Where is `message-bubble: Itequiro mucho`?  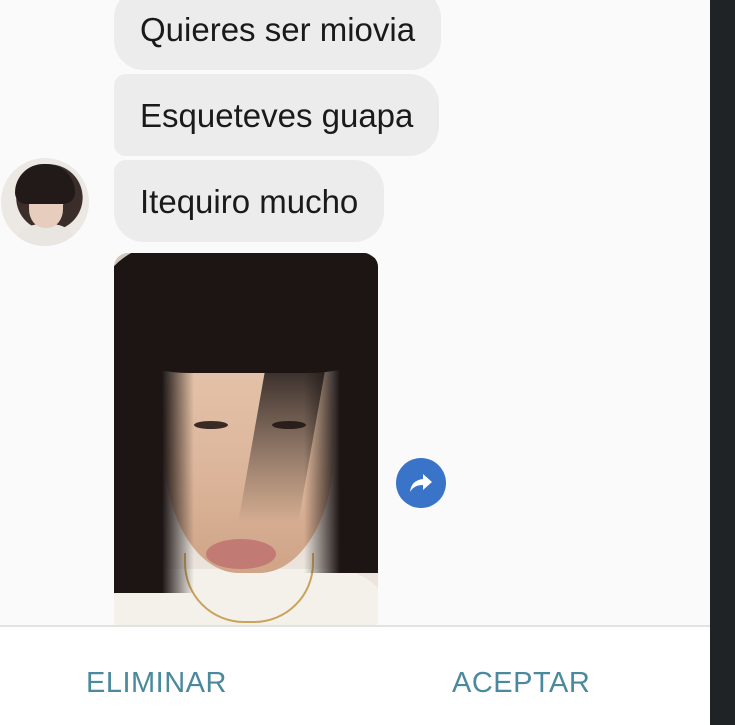 message-bubble: Itequiro mucho is located at coordinates (249, 201).